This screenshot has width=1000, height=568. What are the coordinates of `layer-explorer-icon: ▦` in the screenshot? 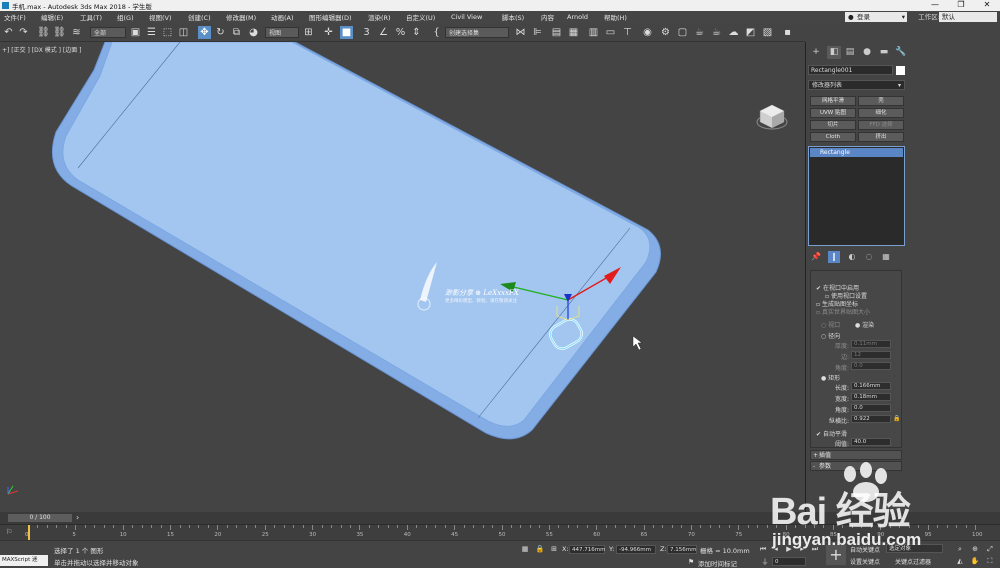 It's located at (573, 32).